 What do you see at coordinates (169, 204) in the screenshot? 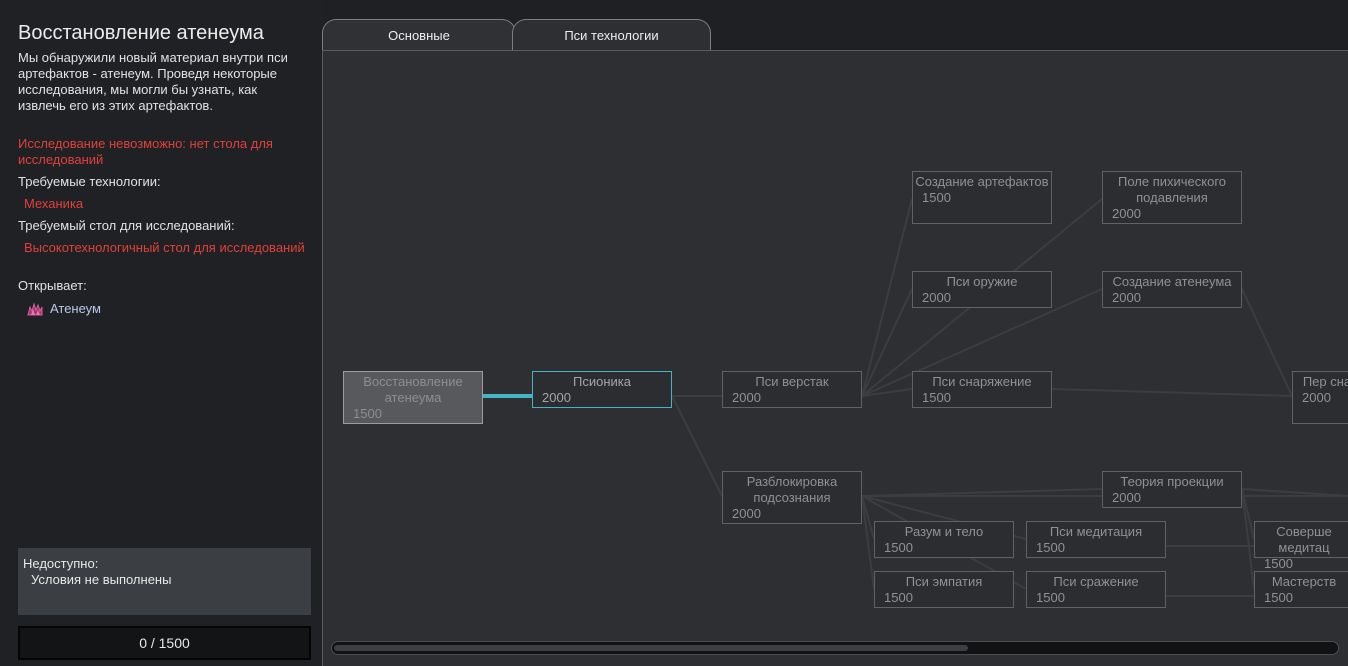
I see `required-tech-link: Механика` at bounding box center [169, 204].